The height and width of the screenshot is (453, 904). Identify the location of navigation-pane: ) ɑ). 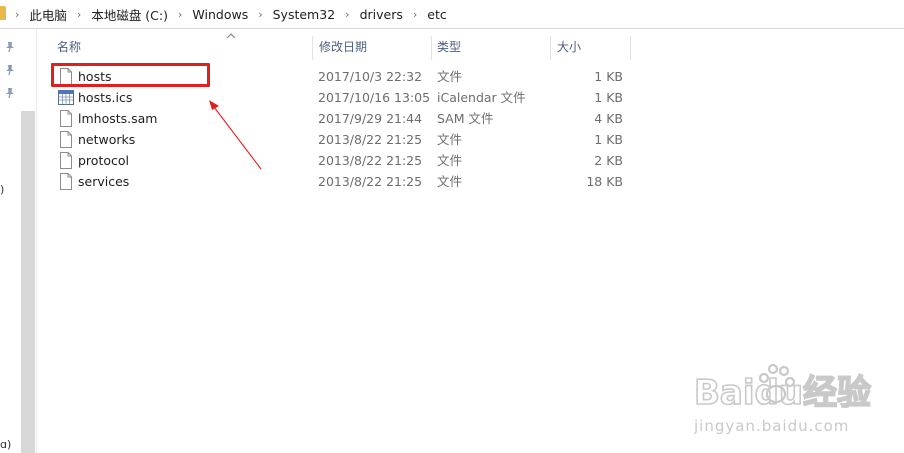
(18, 241).